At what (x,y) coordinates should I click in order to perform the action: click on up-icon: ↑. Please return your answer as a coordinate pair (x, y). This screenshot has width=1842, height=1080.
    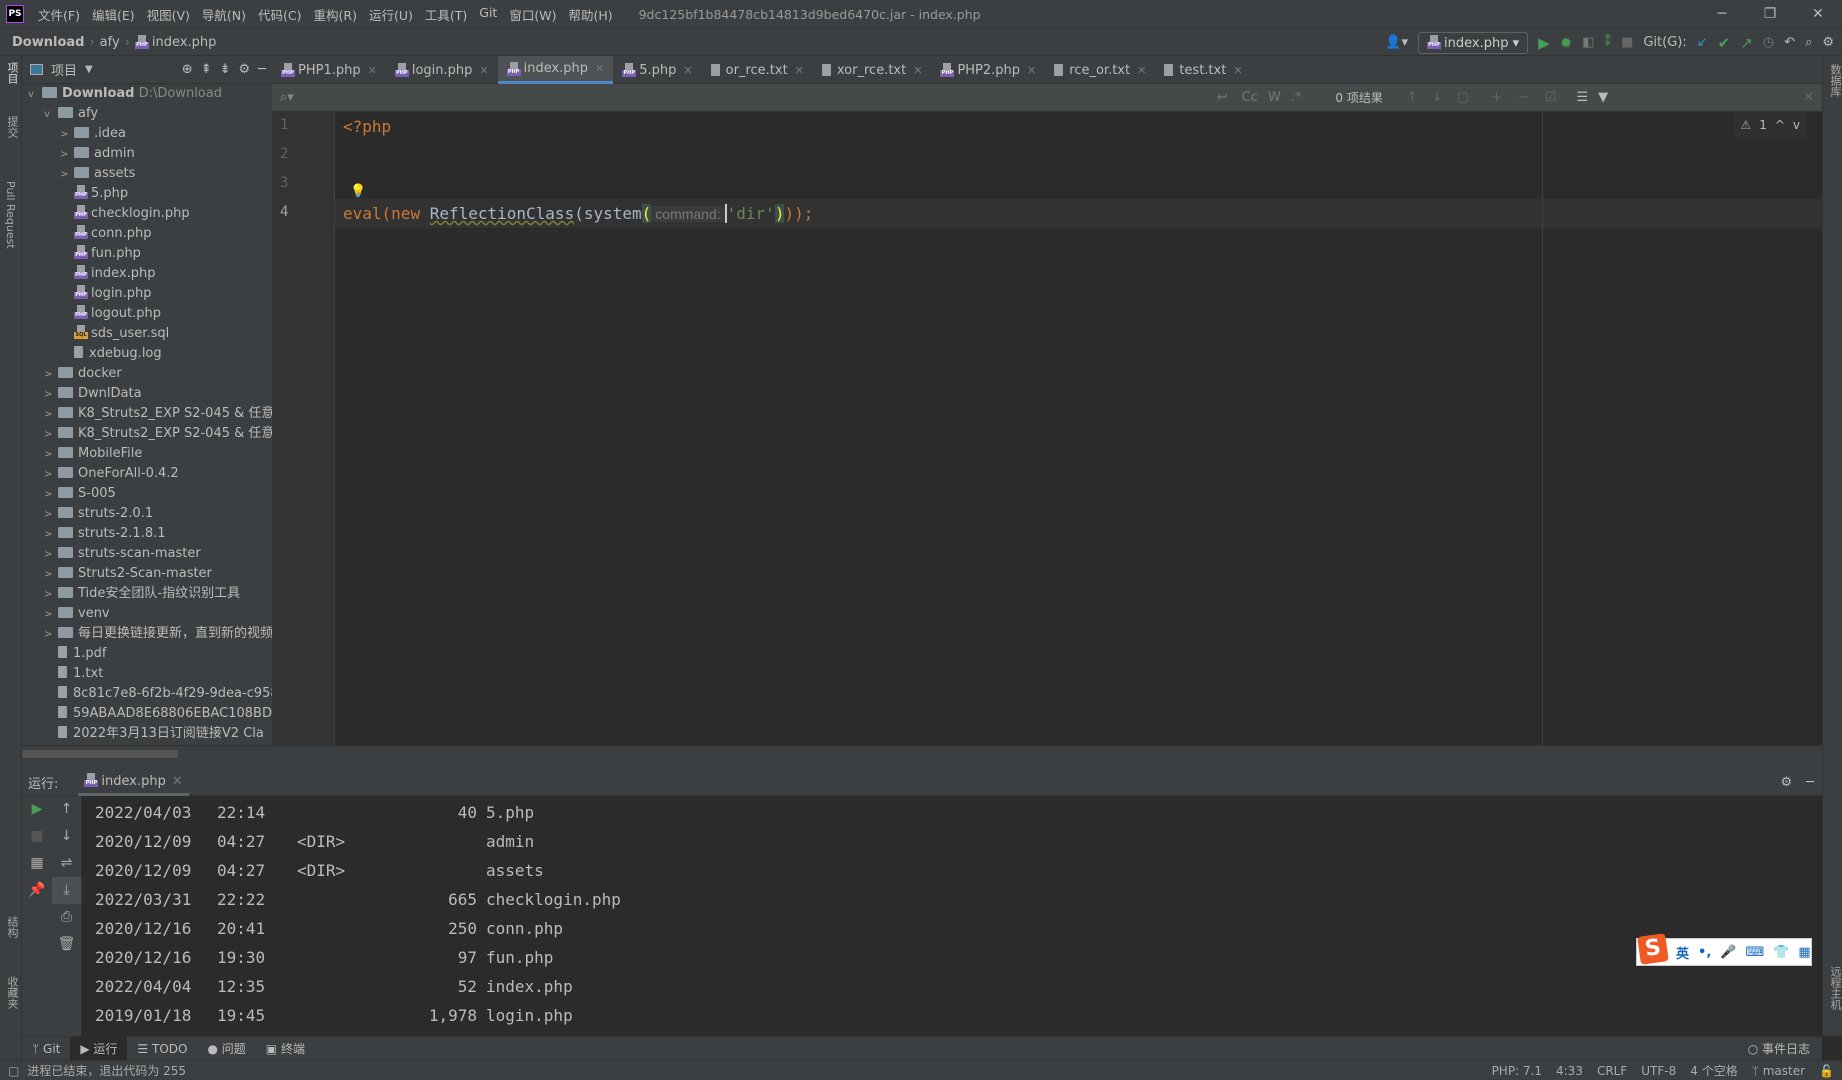
    Looking at the image, I should click on (66, 809).